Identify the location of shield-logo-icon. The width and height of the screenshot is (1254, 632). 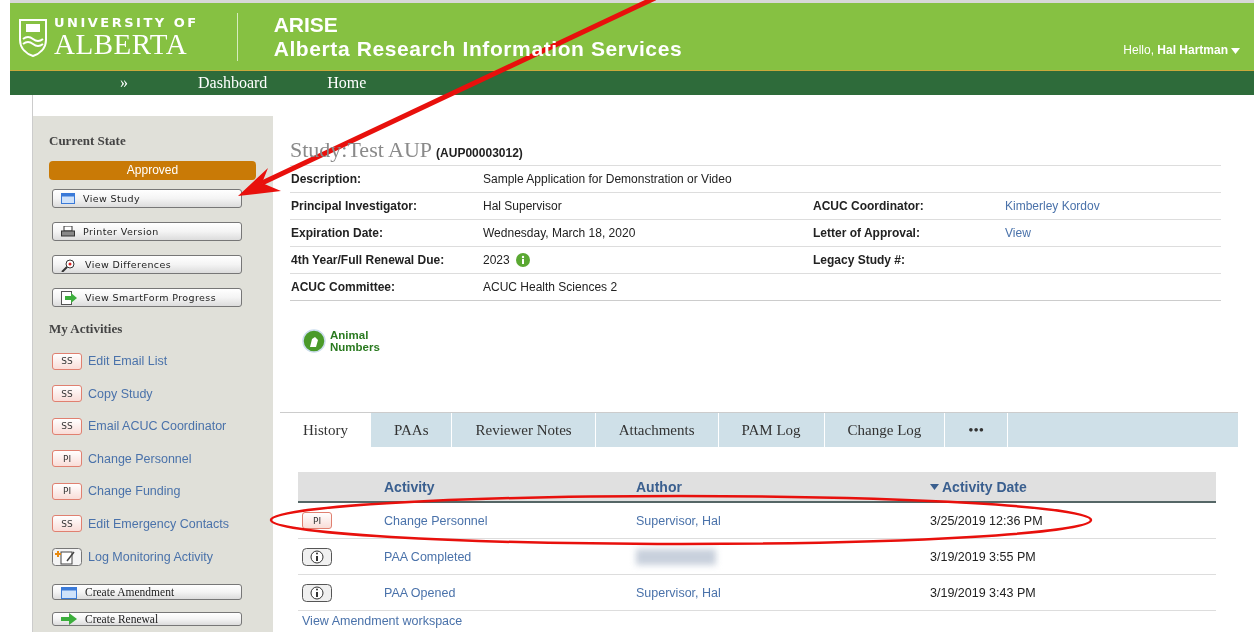
(33, 36).